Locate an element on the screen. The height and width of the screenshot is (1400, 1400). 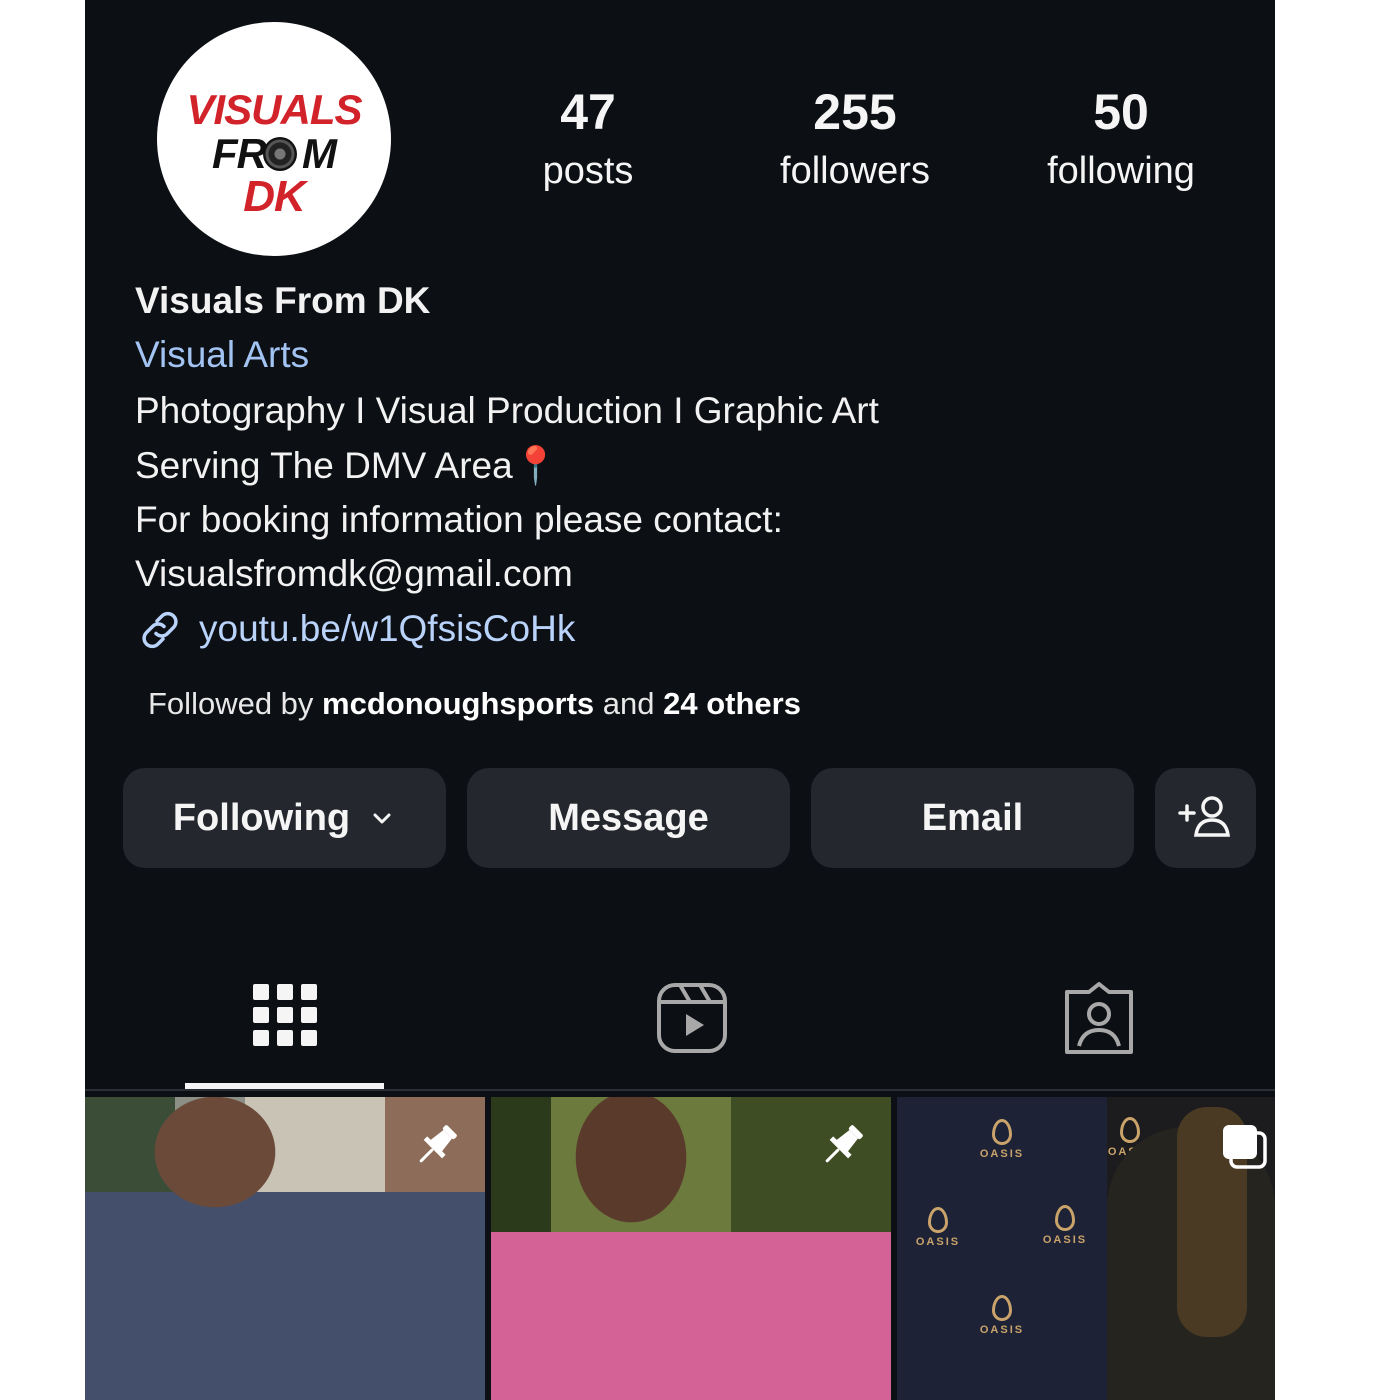
message-button: Message is located at coordinates (628, 818).